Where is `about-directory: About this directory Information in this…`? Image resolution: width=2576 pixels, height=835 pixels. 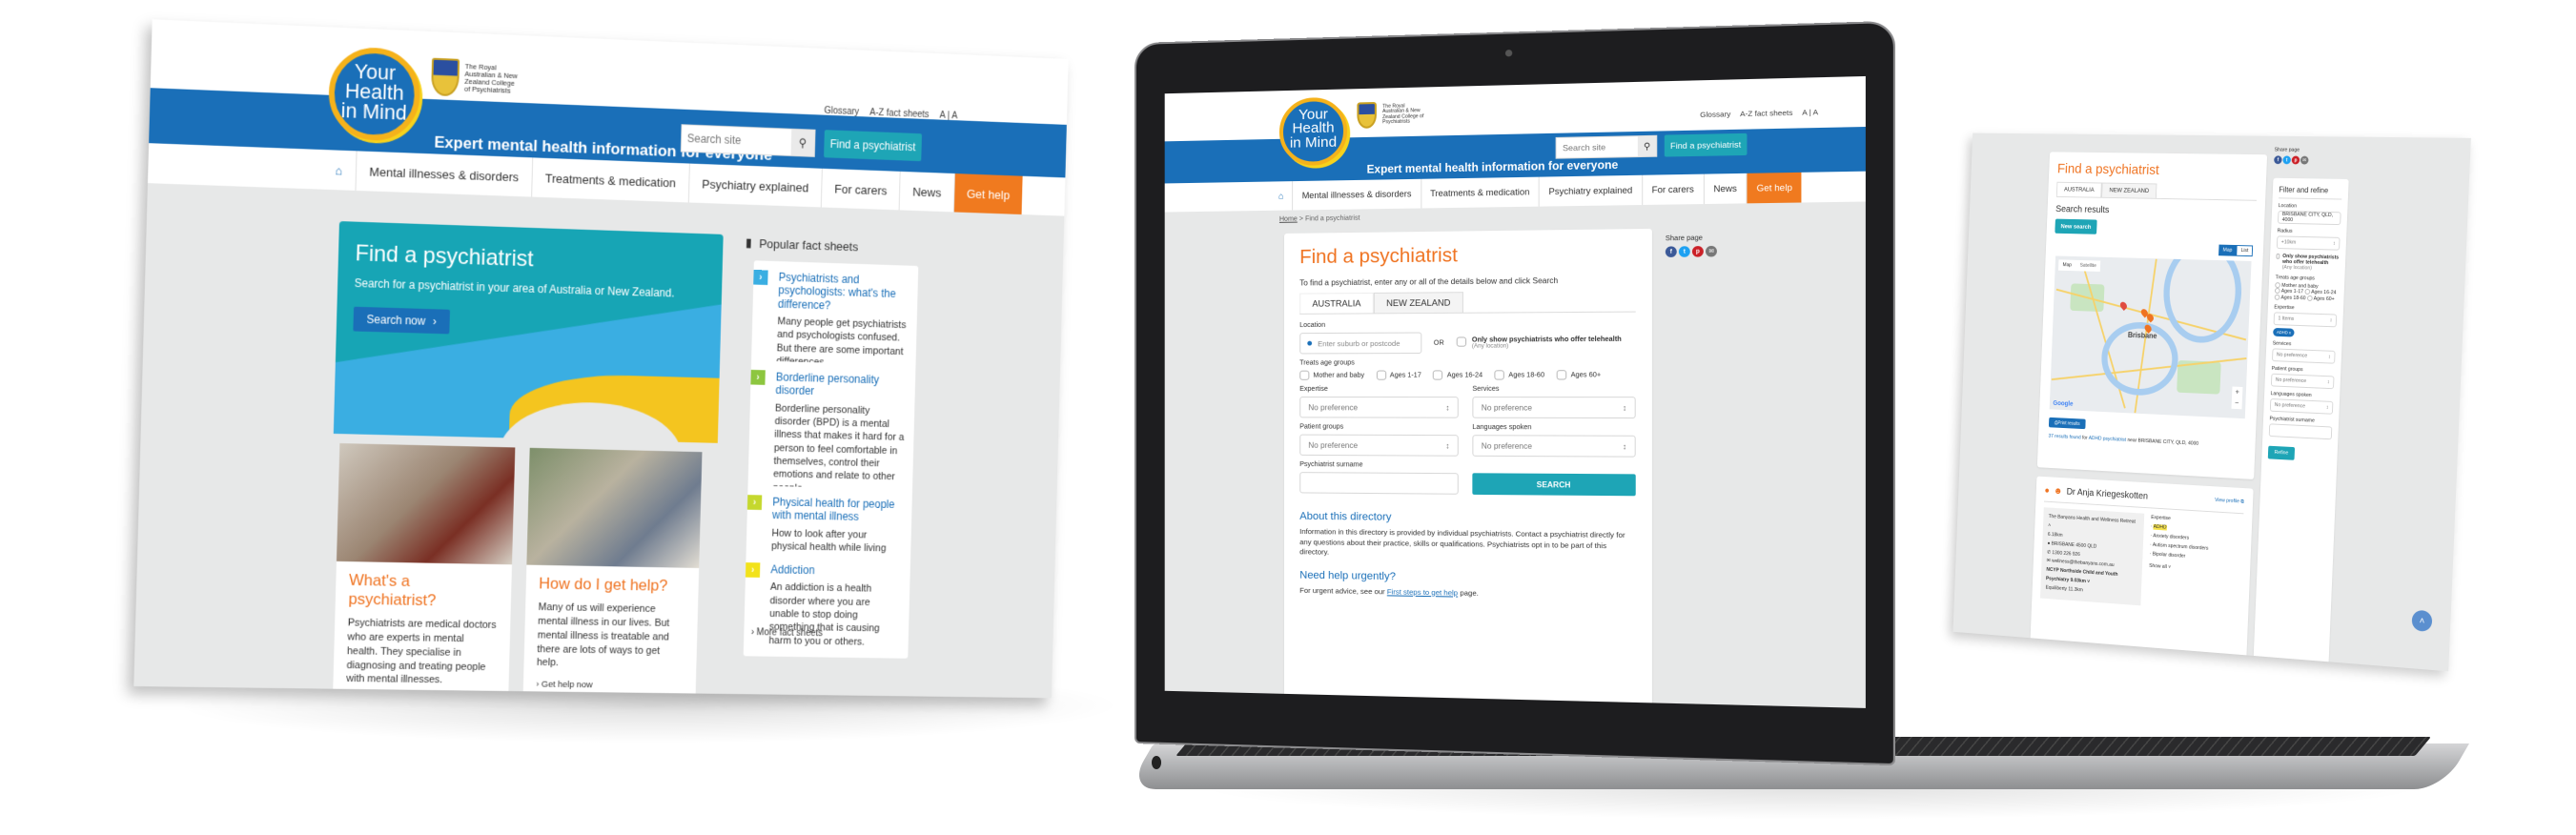 about-directory: About this directory Information in this… is located at coordinates (1467, 556).